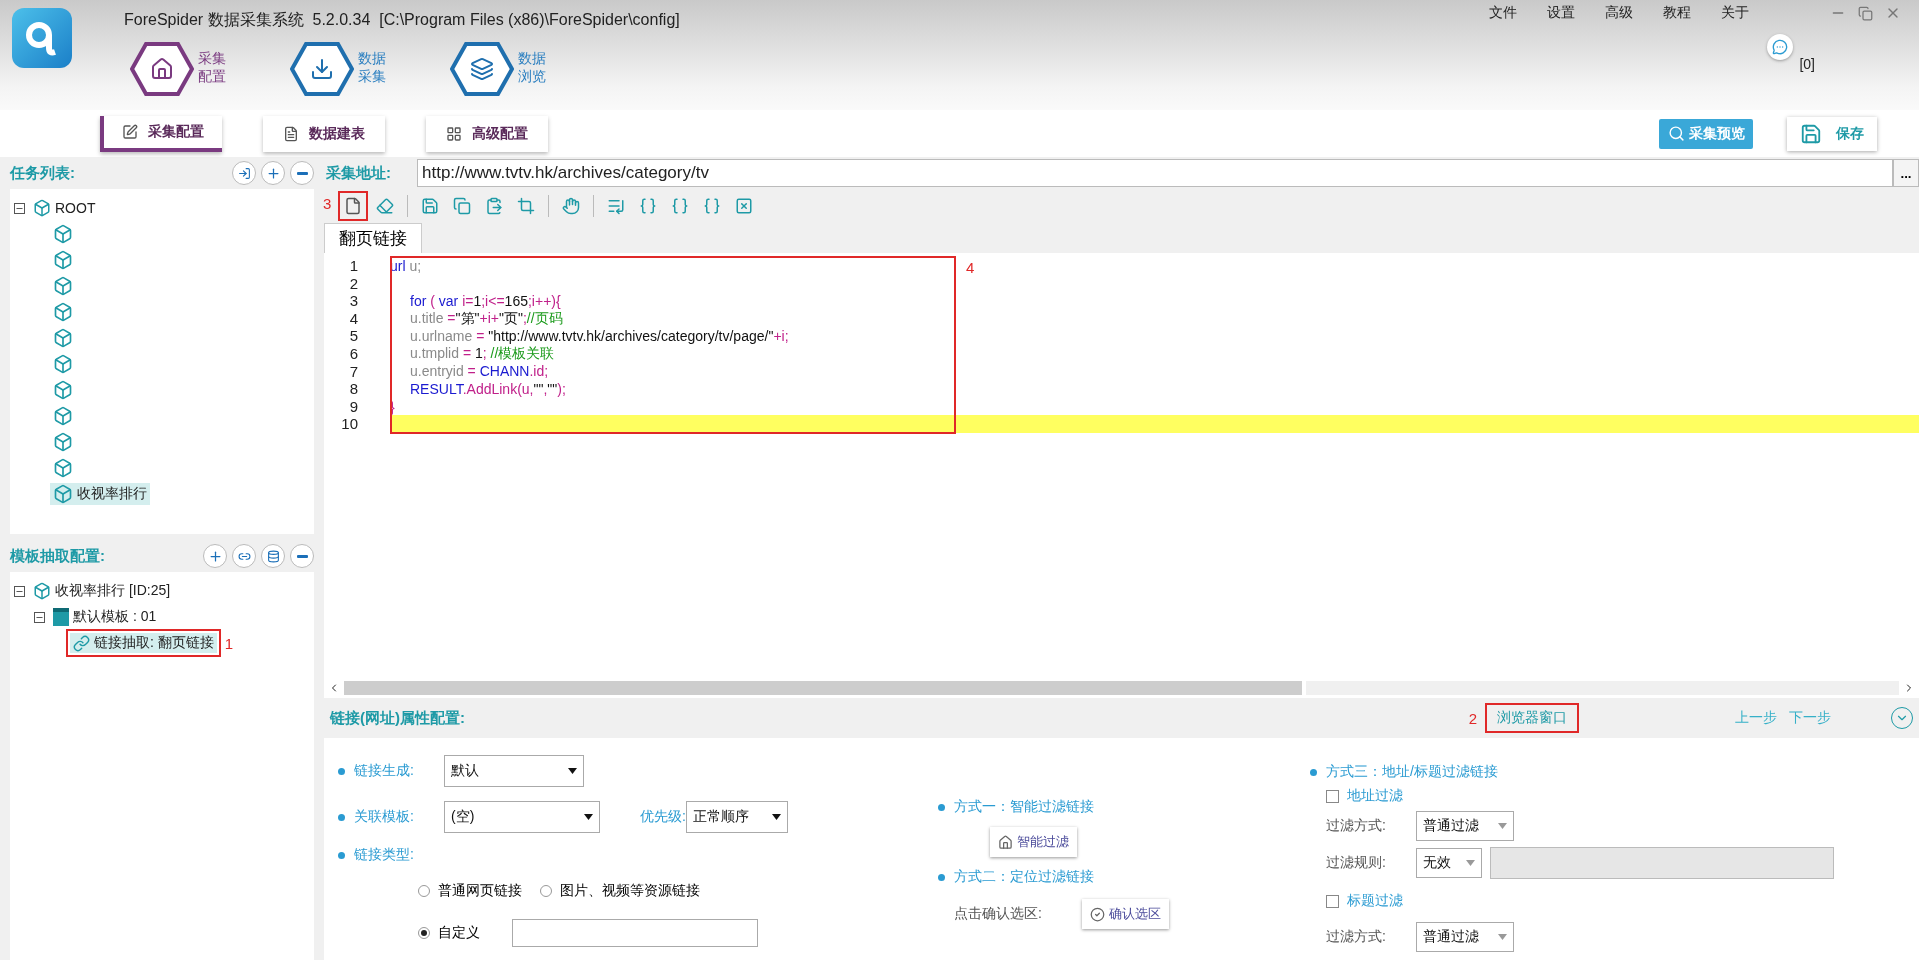  I want to click on menu-item: 文件, so click(1503, 13).